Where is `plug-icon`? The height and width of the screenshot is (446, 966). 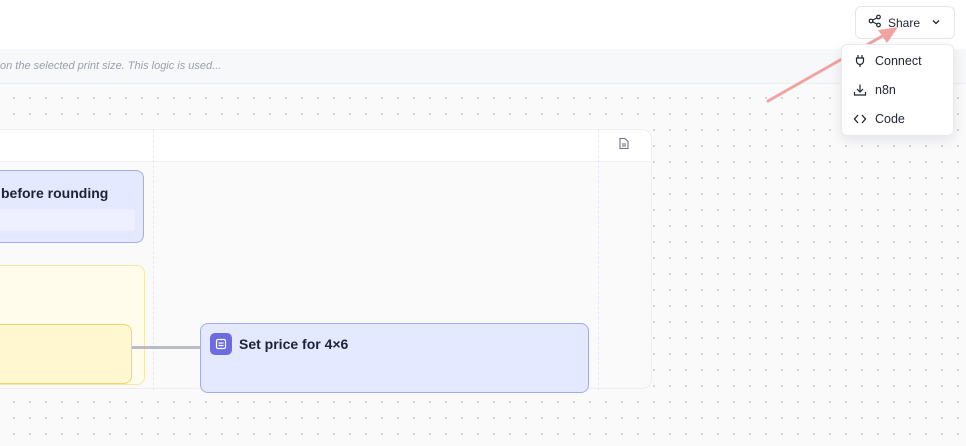
plug-icon is located at coordinates (860, 61).